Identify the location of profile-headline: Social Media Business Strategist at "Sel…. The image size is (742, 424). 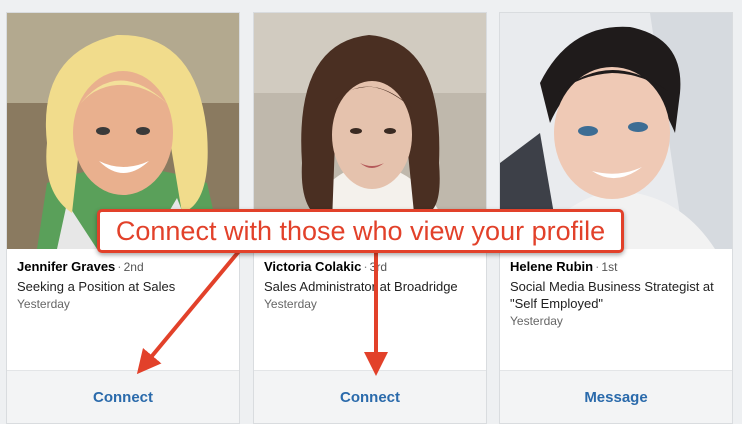
(612, 295).